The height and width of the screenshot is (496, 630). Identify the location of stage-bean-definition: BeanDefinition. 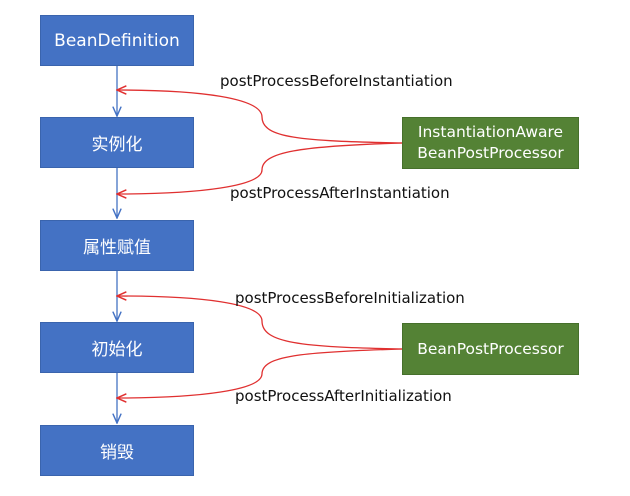
(117, 40).